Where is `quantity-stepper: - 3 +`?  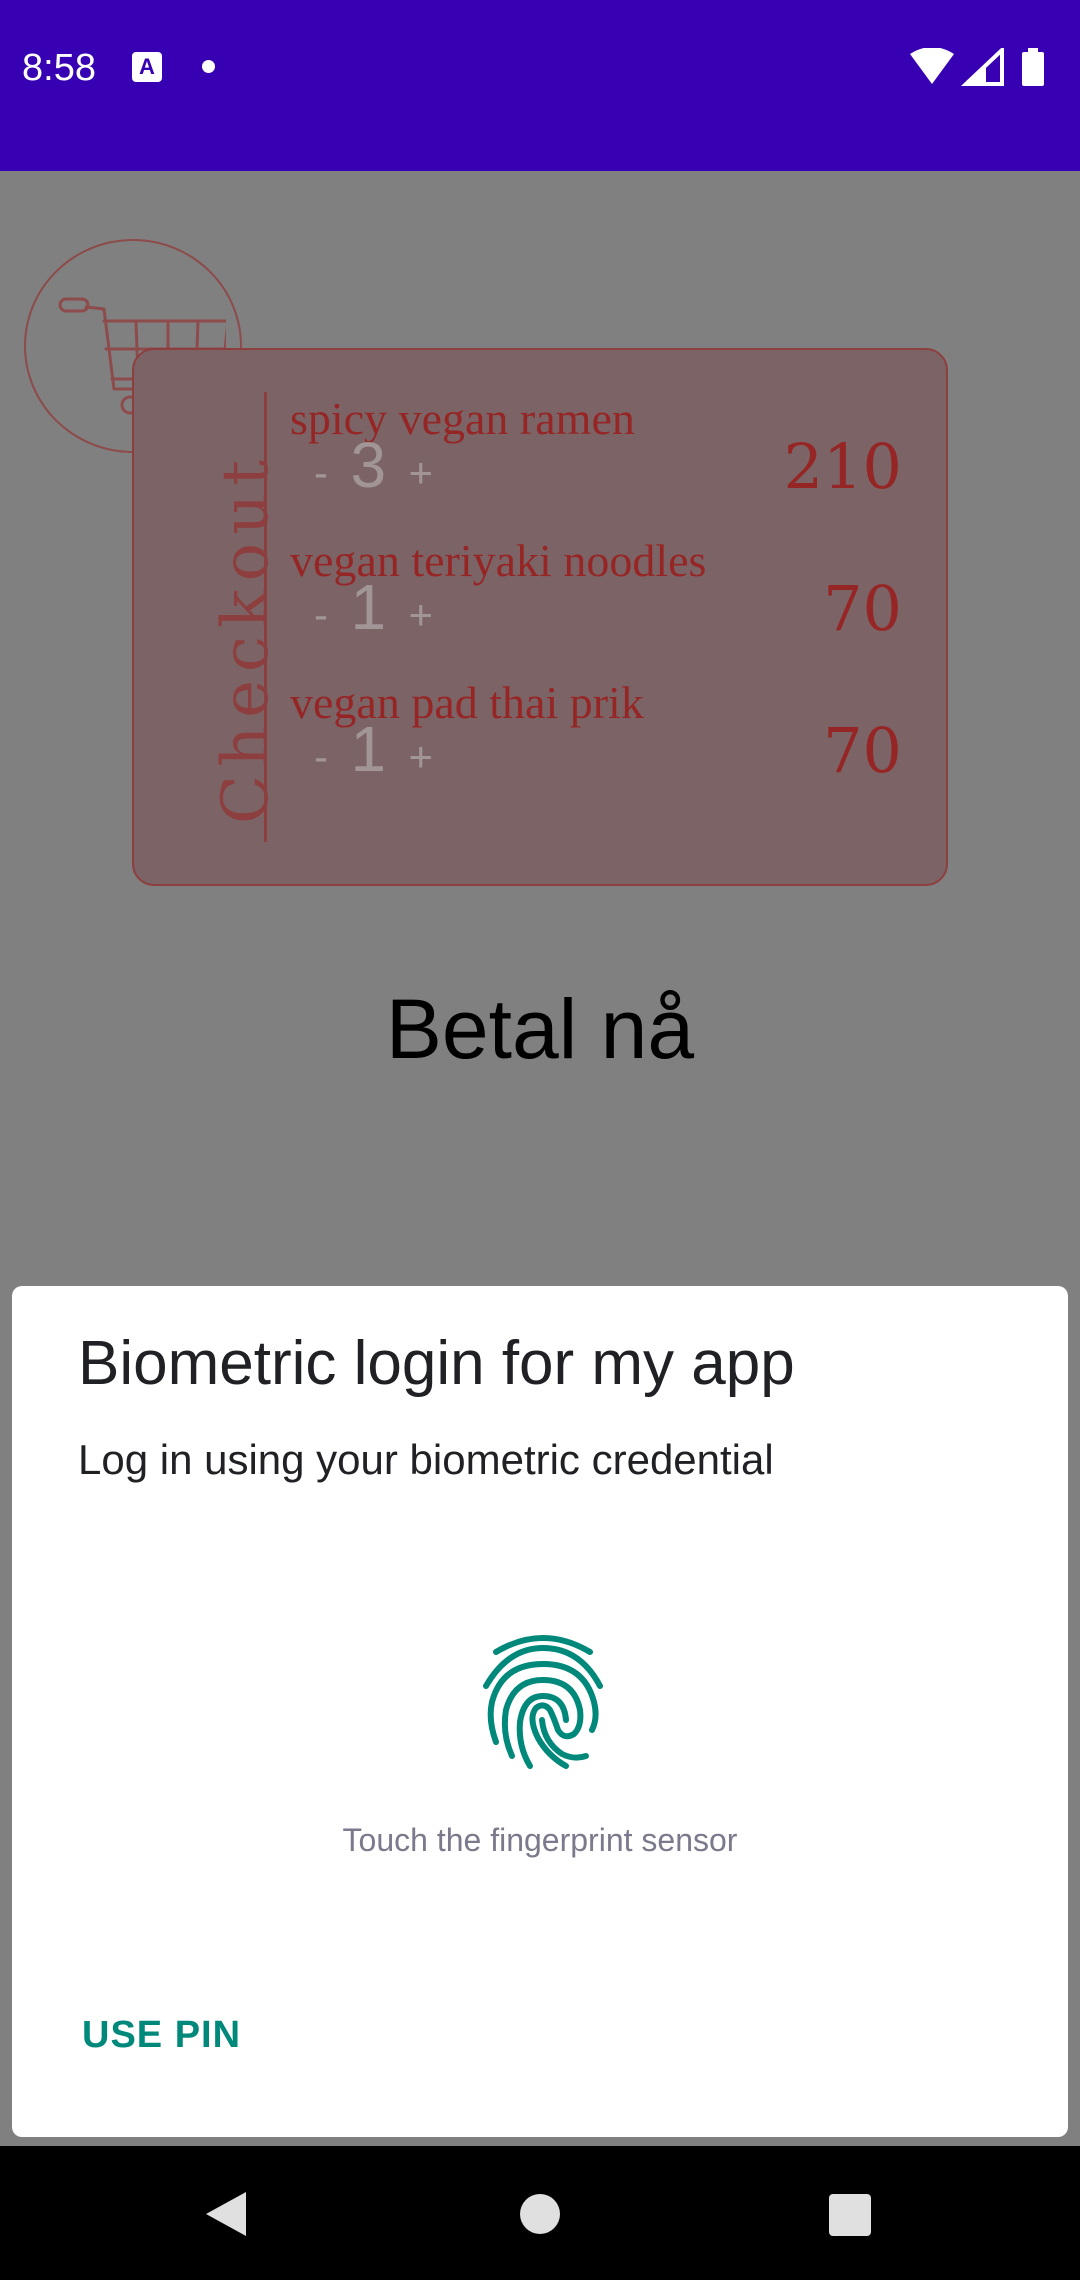 quantity-stepper: - 3 + is located at coordinates (373, 465).